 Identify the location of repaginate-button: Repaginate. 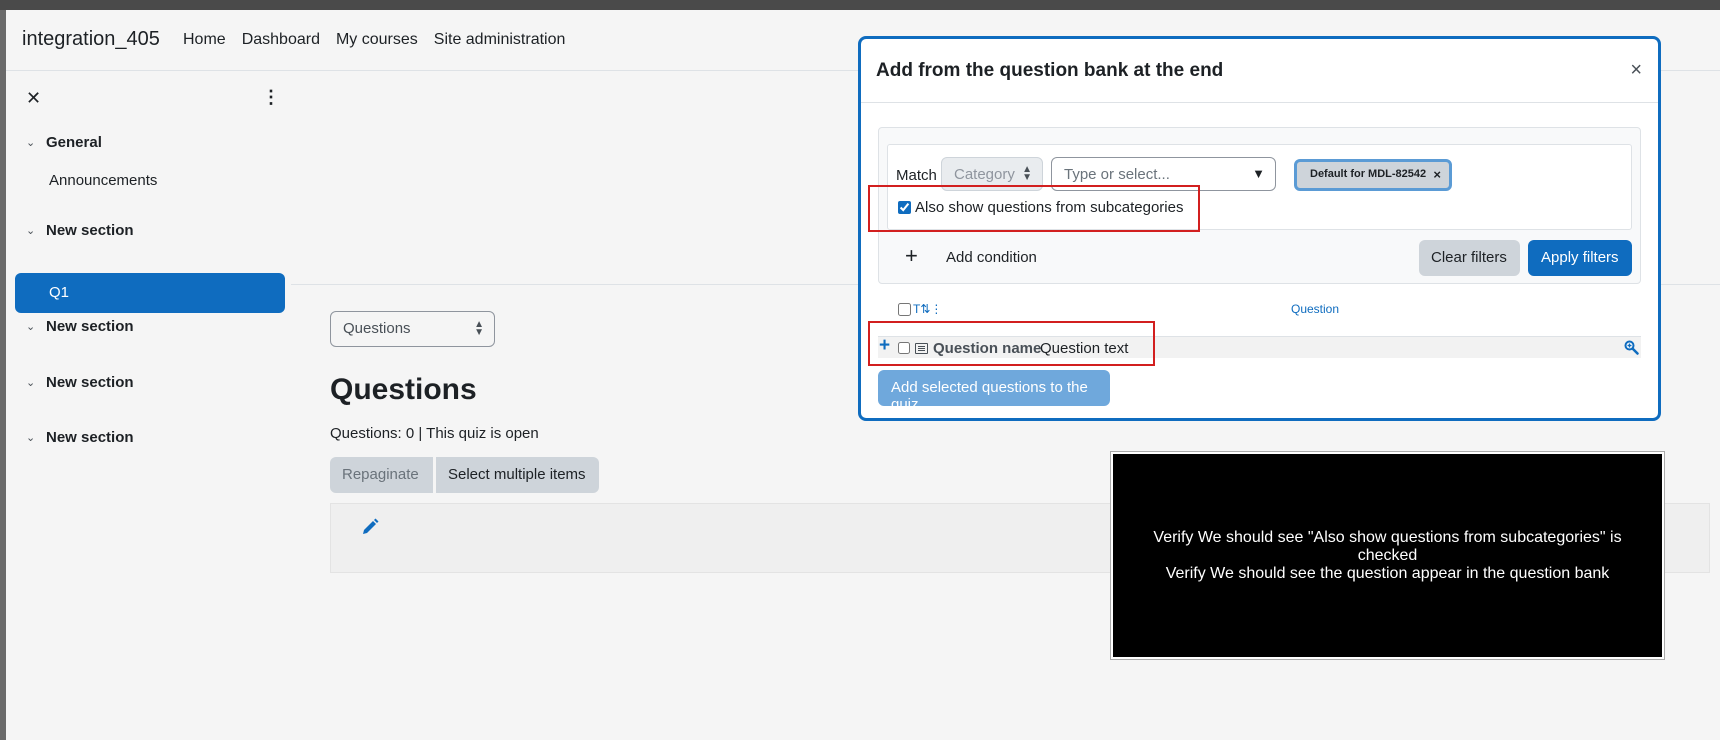
(381, 475).